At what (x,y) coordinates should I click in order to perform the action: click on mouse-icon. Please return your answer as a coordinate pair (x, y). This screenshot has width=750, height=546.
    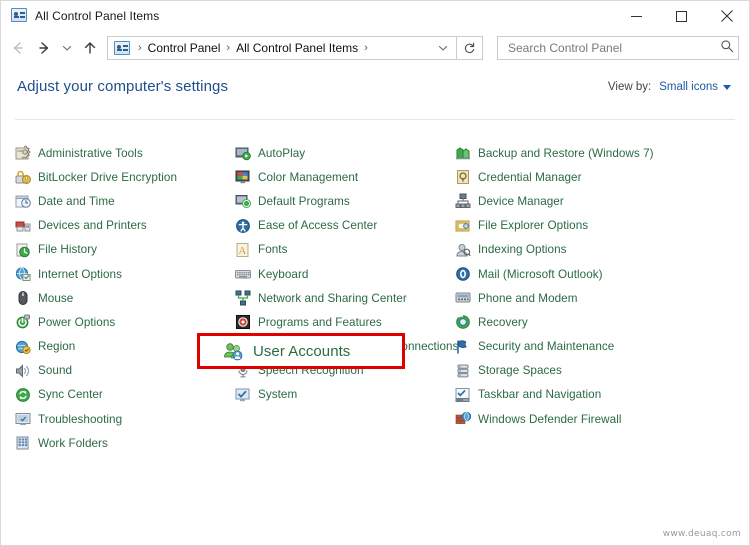
    Looking at the image, I should click on (23, 298).